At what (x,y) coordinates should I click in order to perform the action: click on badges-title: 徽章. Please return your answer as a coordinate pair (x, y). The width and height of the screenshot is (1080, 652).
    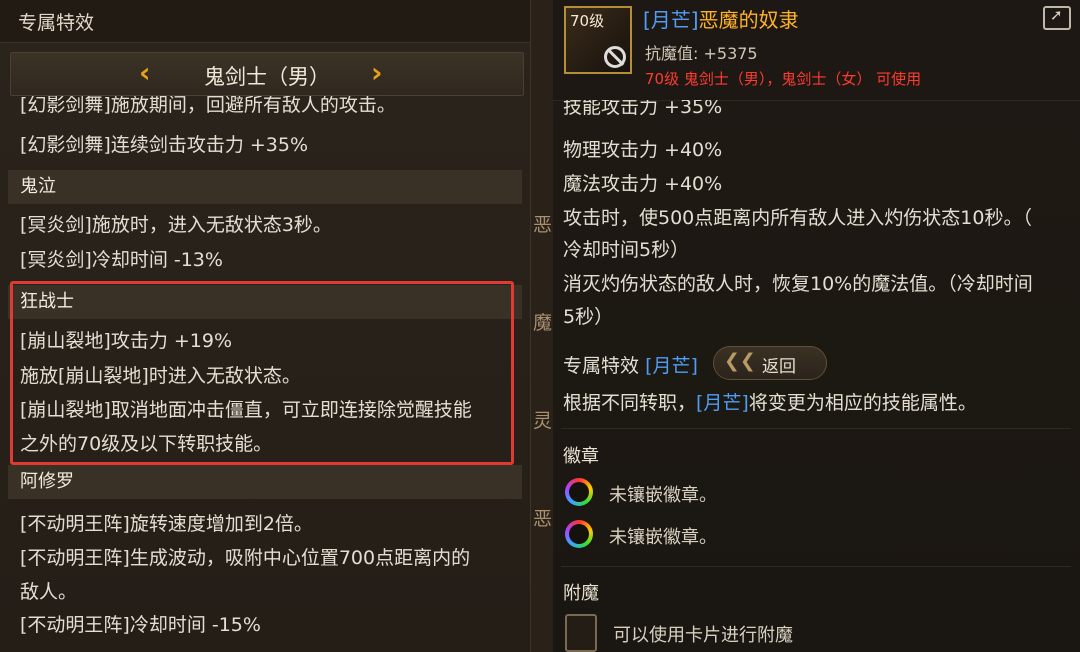
    Looking at the image, I should click on (581, 456).